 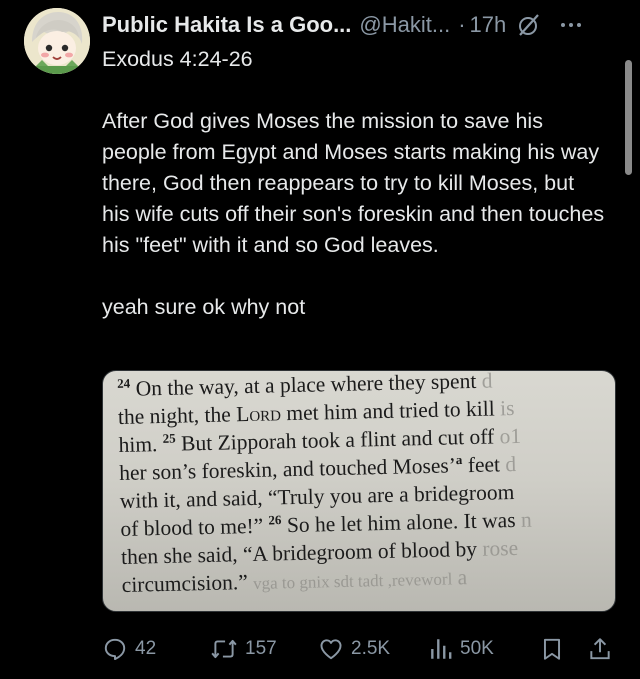 What do you see at coordinates (129, 649) in the screenshot?
I see `reply-button: 42` at bounding box center [129, 649].